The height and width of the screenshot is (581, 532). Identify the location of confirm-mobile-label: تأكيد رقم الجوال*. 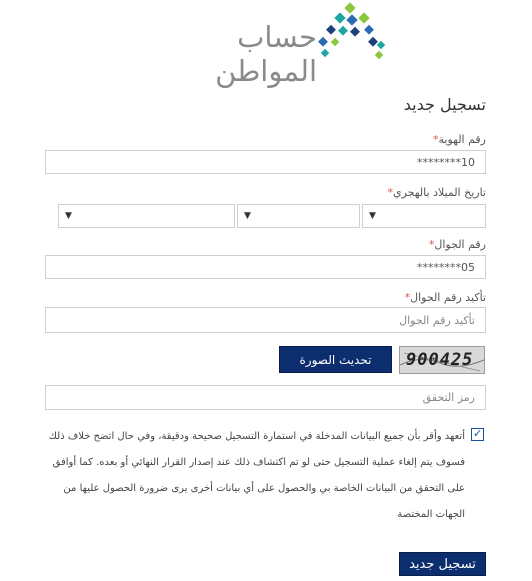
(445, 297).